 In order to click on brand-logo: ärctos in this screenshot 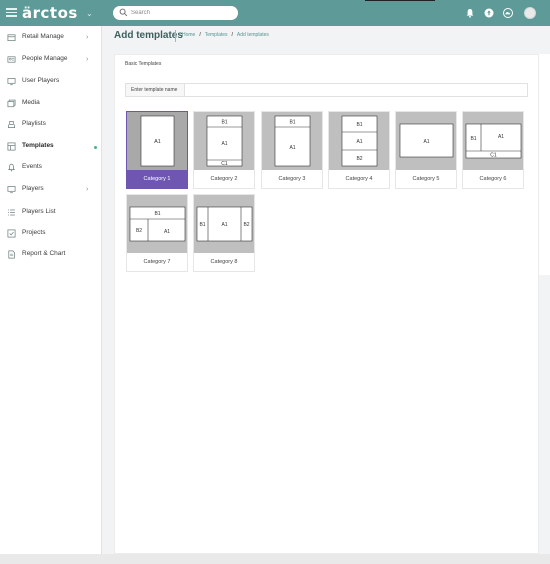, I will do `click(50, 13)`.